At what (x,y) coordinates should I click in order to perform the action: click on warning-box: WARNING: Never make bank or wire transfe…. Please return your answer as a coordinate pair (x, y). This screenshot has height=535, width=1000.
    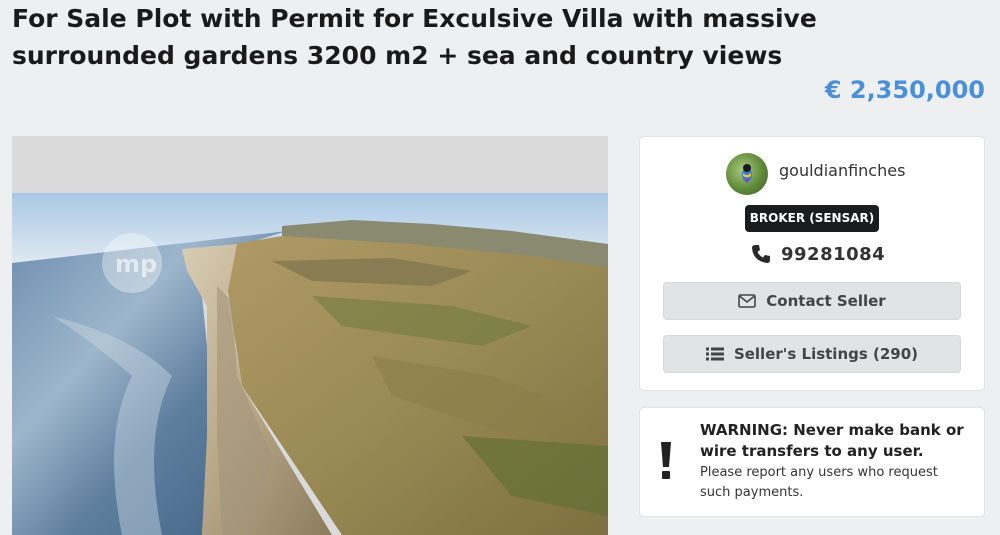
    Looking at the image, I should click on (812, 462).